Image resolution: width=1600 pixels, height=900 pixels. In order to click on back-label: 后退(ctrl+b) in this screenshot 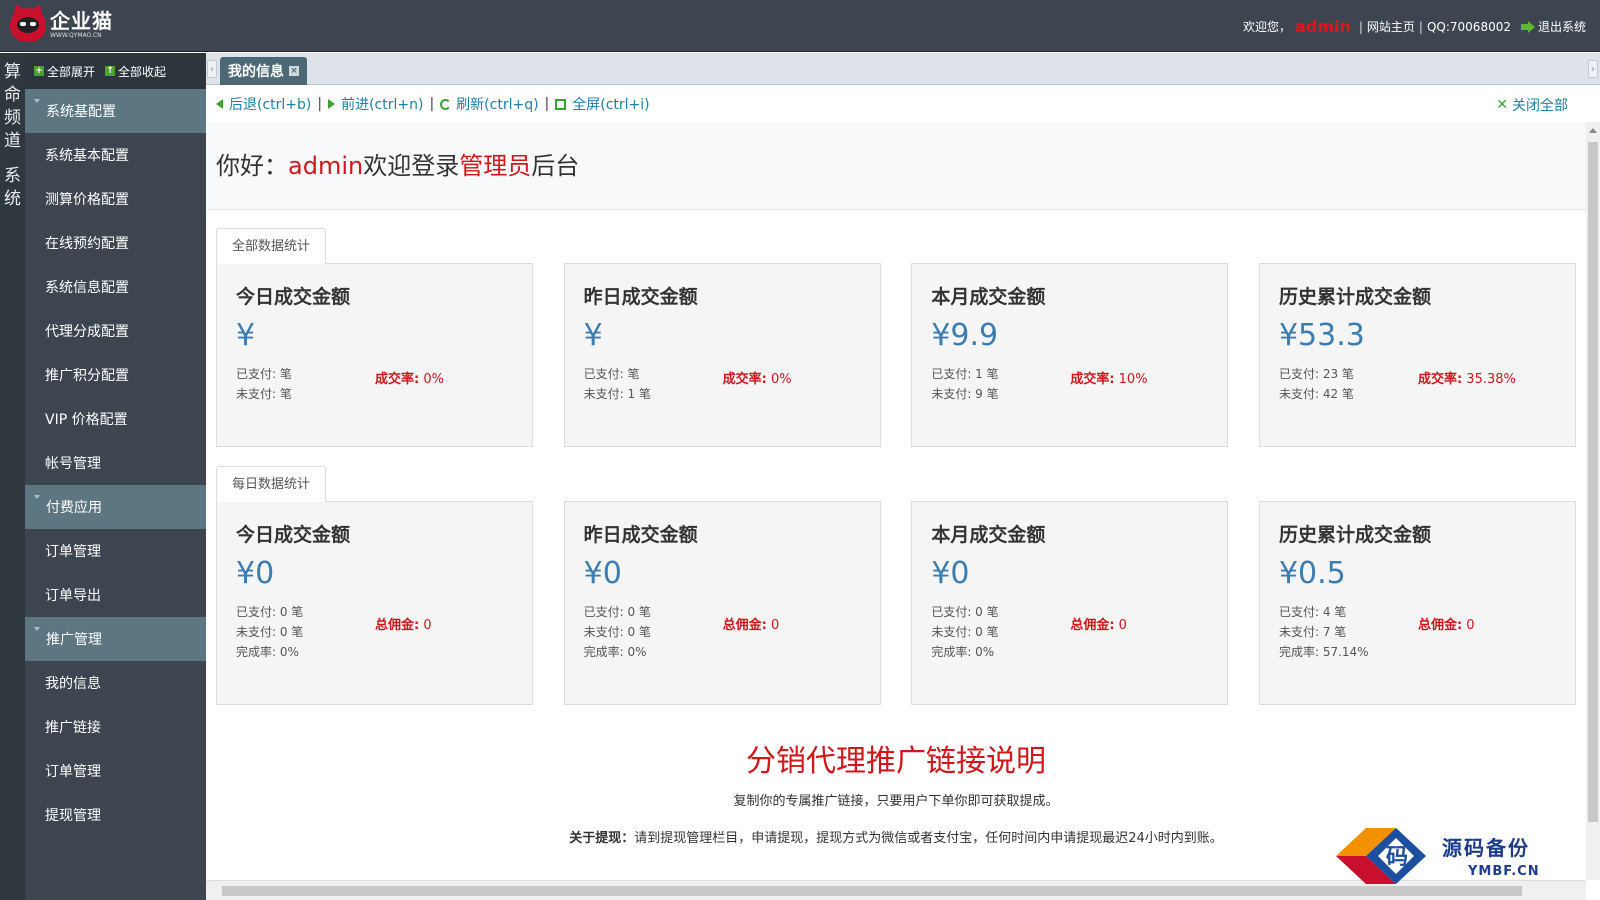, I will do `click(270, 105)`.